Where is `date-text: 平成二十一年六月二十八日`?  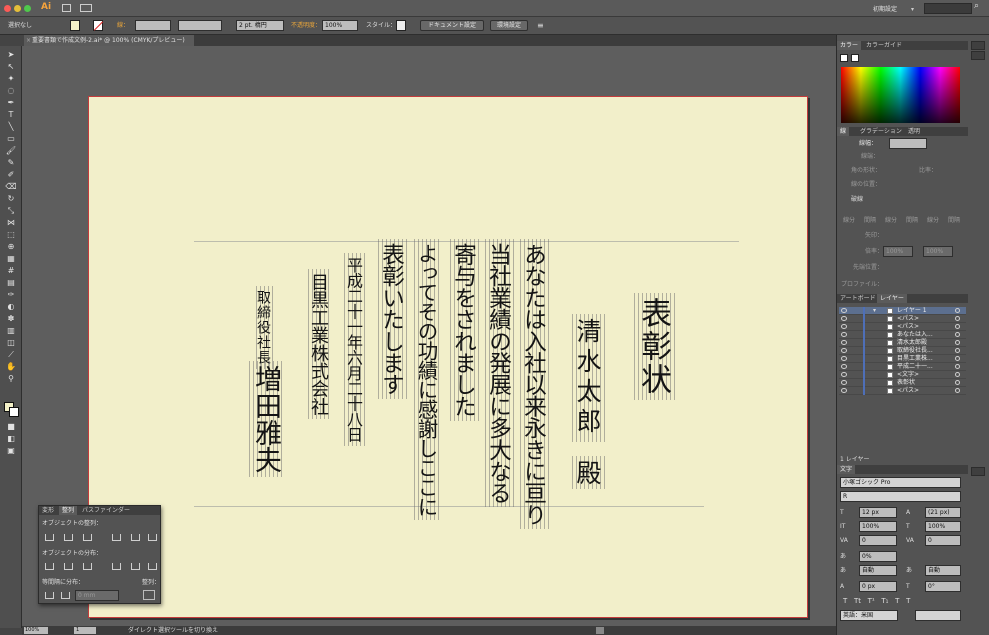
date-text: 平成二十一年六月二十八日 is located at coordinates (353, 349).